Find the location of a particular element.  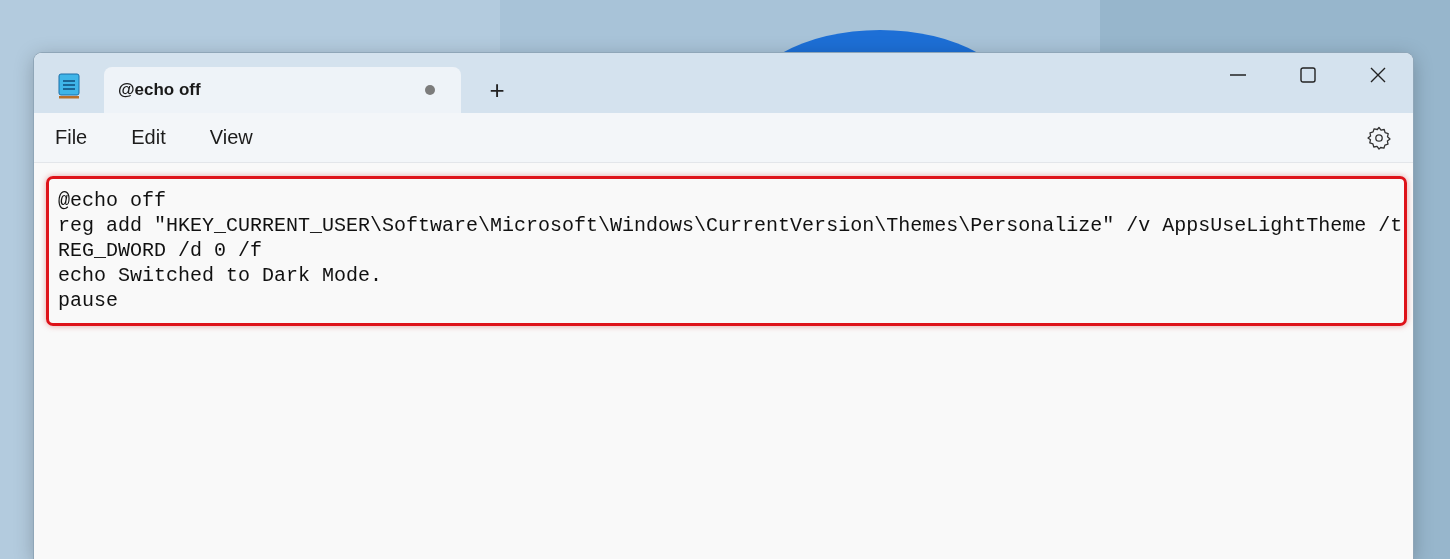

code-line: echo Switched to Dark Mode. is located at coordinates (221, 275).